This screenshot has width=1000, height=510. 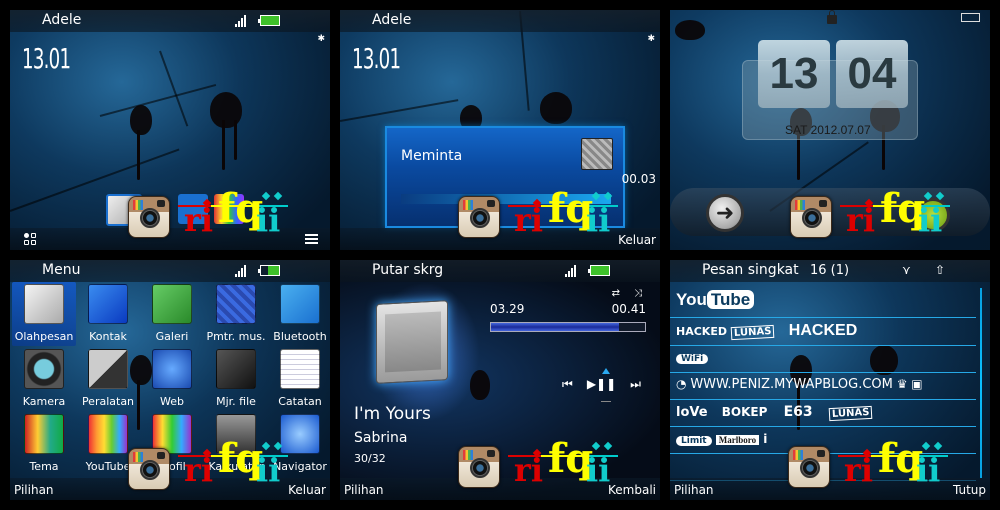 What do you see at coordinates (628, 309) in the screenshot?
I see `remaining-time: 00.41` at bounding box center [628, 309].